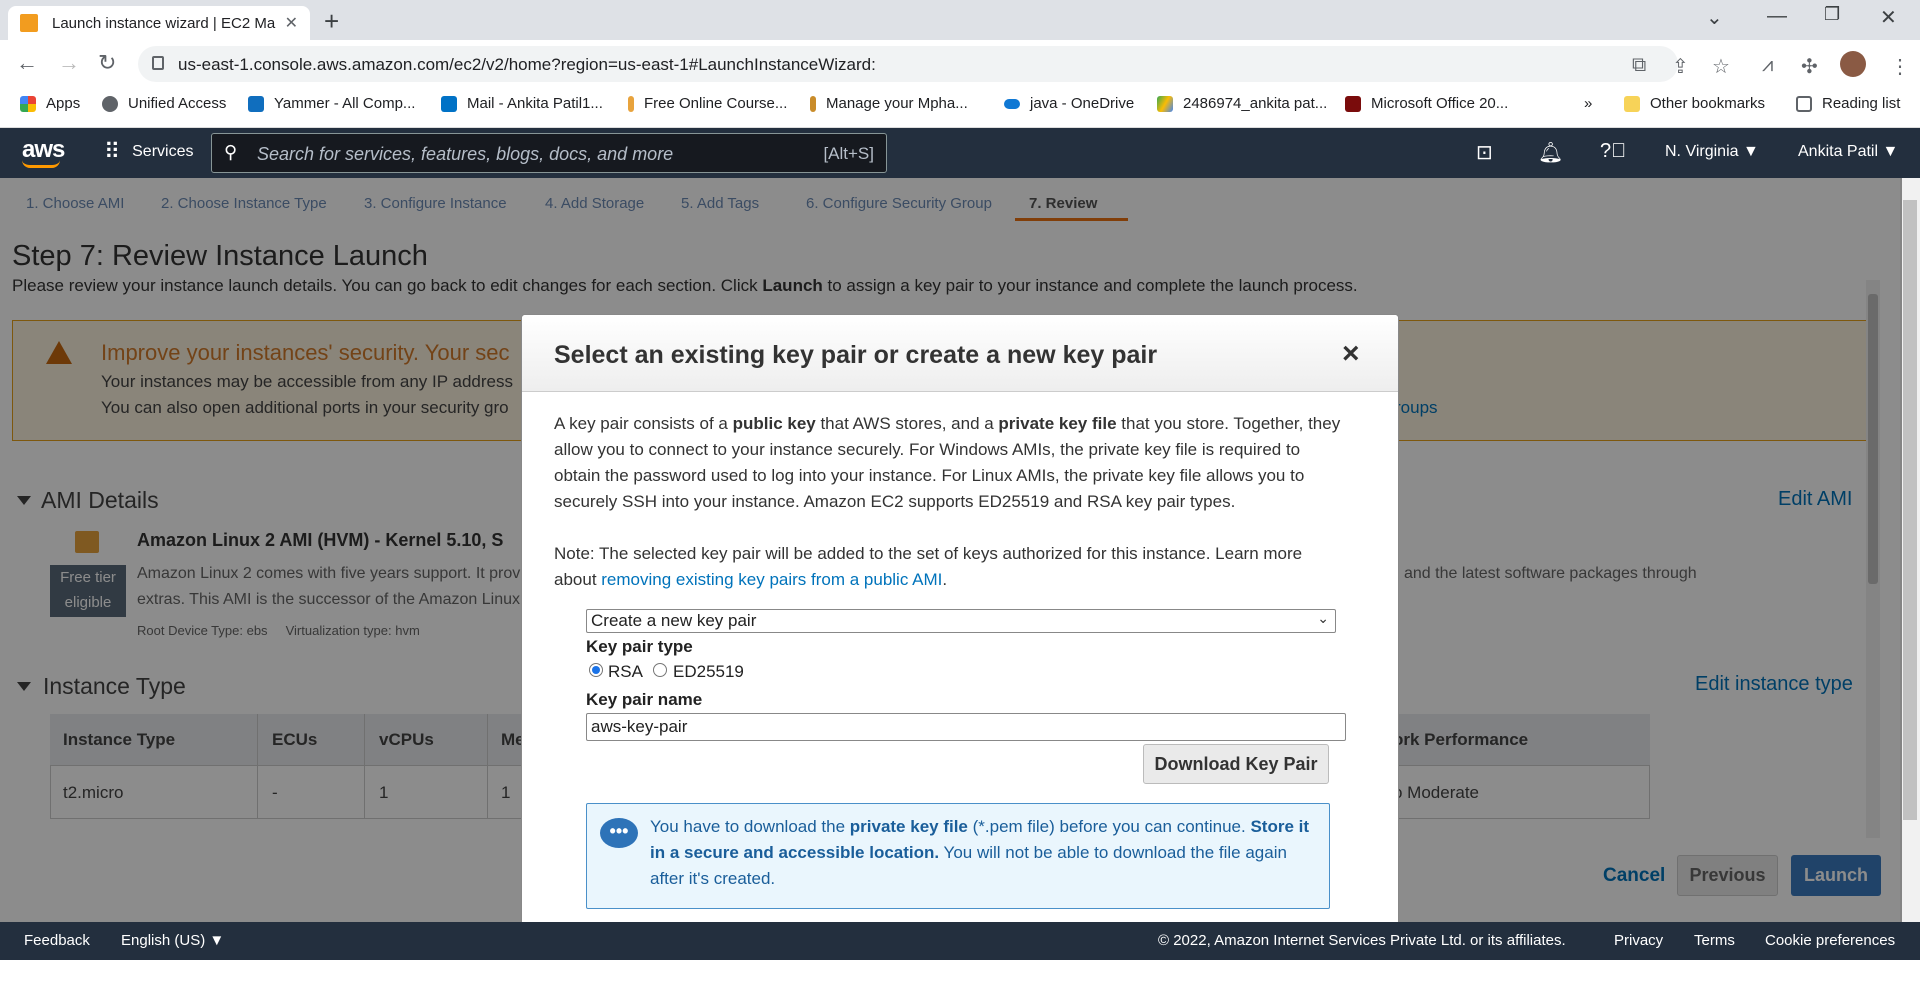  Describe the element at coordinates (1888, 17) in the screenshot. I see `close-window-button: ✕` at that location.